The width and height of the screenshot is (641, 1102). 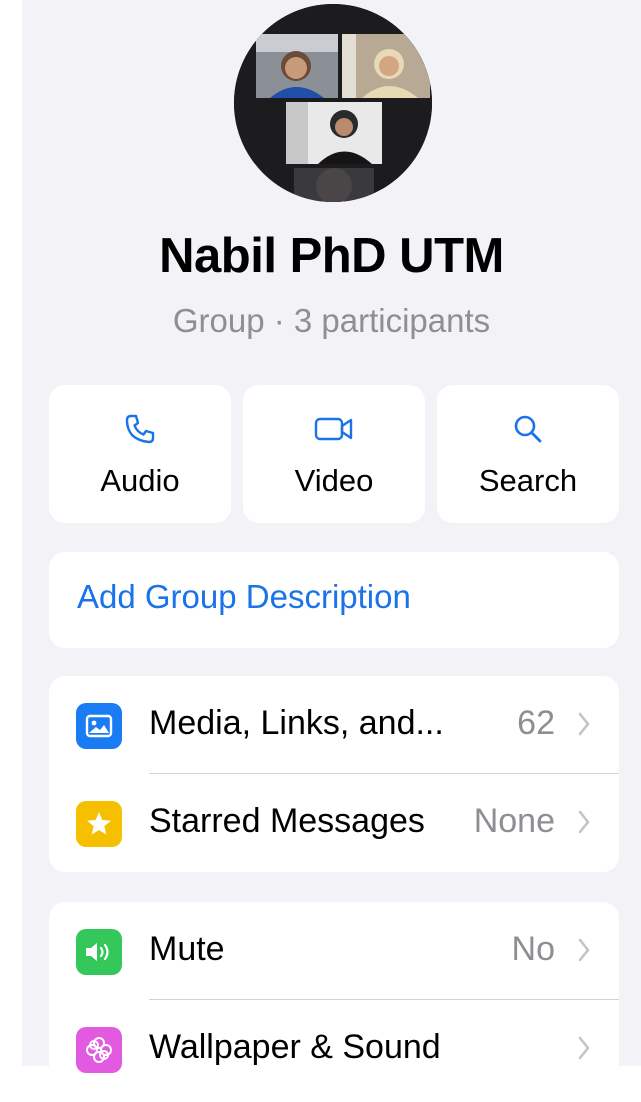 What do you see at coordinates (331, 256) in the screenshot?
I see `group-name: Nabil PhD UTM` at bounding box center [331, 256].